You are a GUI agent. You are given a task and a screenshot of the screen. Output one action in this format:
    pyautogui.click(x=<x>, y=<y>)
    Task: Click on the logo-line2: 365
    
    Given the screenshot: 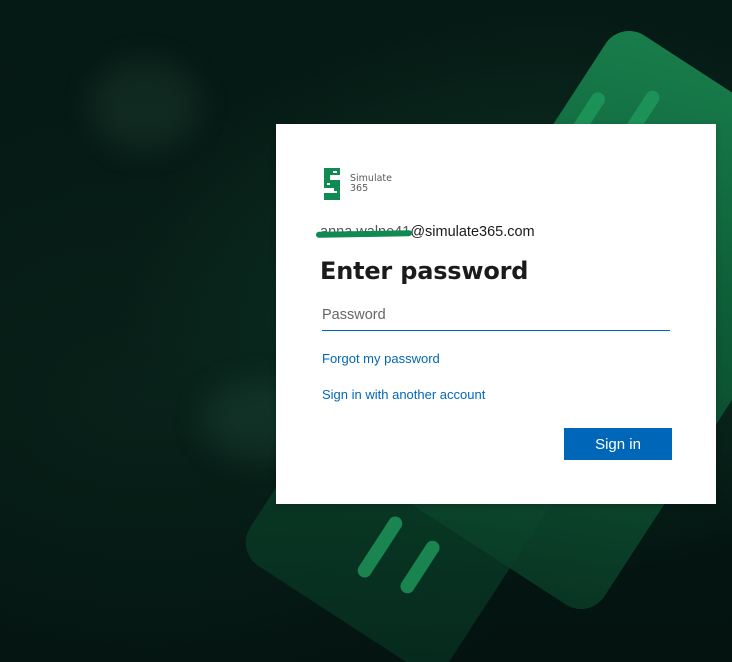 What is the action you would take?
    pyautogui.click(x=359, y=188)
    